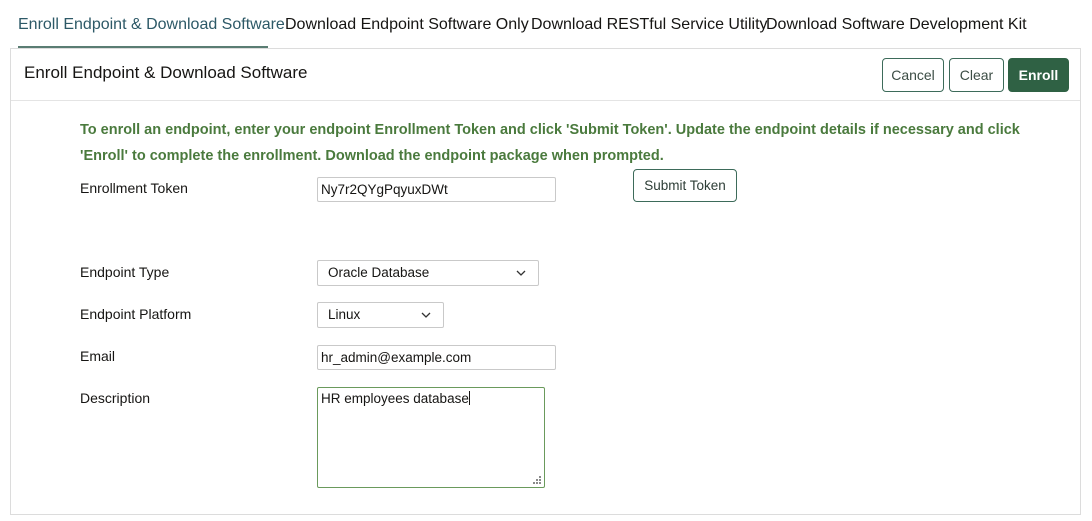 This screenshot has height=521, width=1092. I want to click on tab-download-endpoint-software-only: Download Endpoint Software Only, so click(407, 24).